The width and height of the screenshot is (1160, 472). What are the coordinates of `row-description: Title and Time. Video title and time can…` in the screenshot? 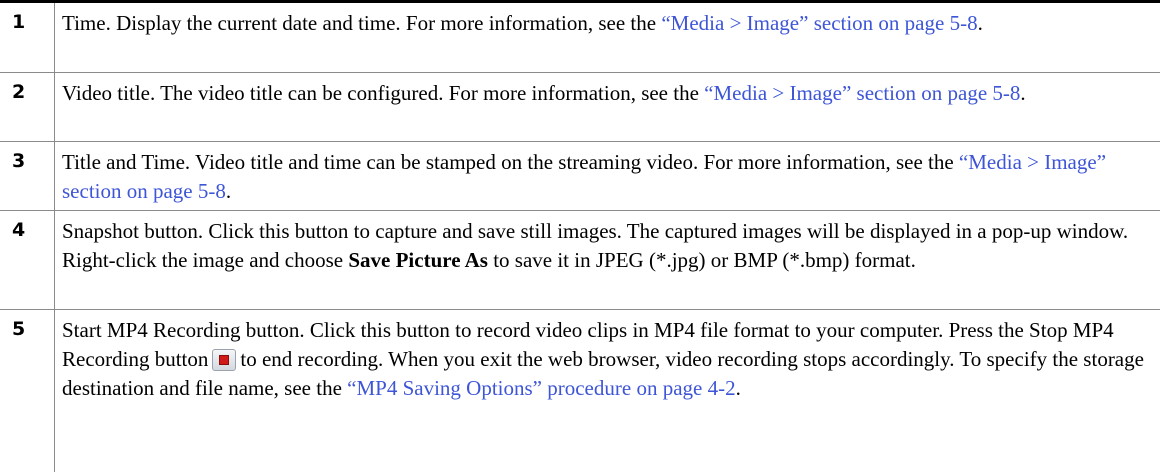 It's located at (608, 177).